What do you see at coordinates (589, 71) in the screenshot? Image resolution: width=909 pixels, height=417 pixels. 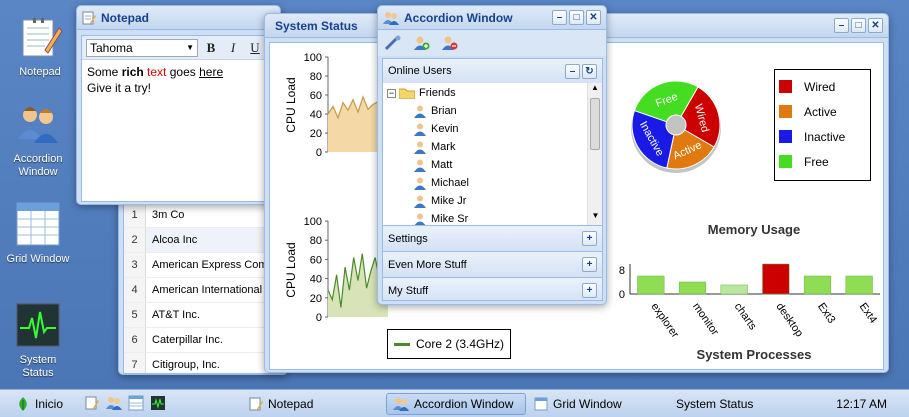 I see `refresh-icon: ↻` at bounding box center [589, 71].